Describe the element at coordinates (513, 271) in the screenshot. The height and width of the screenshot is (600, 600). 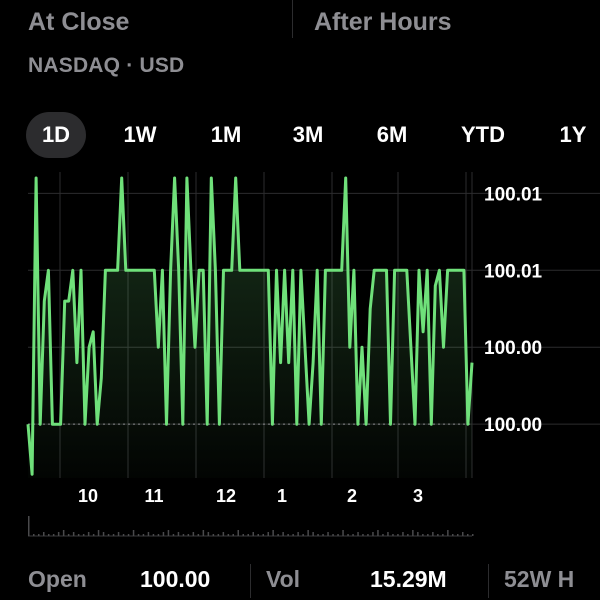
I see `y-tick-label: 100.01` at that location.